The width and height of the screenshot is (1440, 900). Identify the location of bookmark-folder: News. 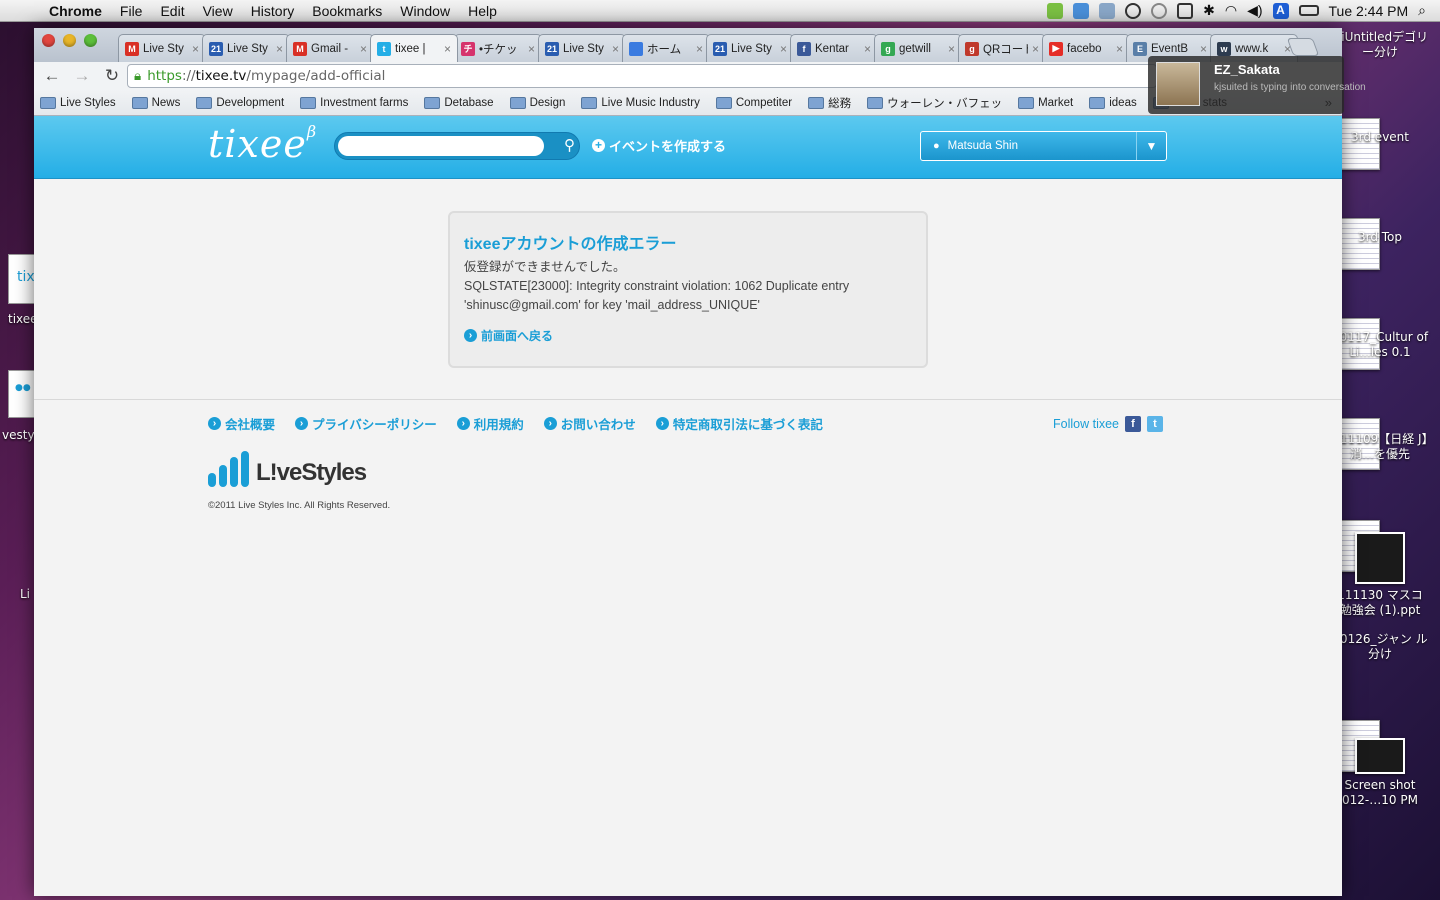
(155, 103).